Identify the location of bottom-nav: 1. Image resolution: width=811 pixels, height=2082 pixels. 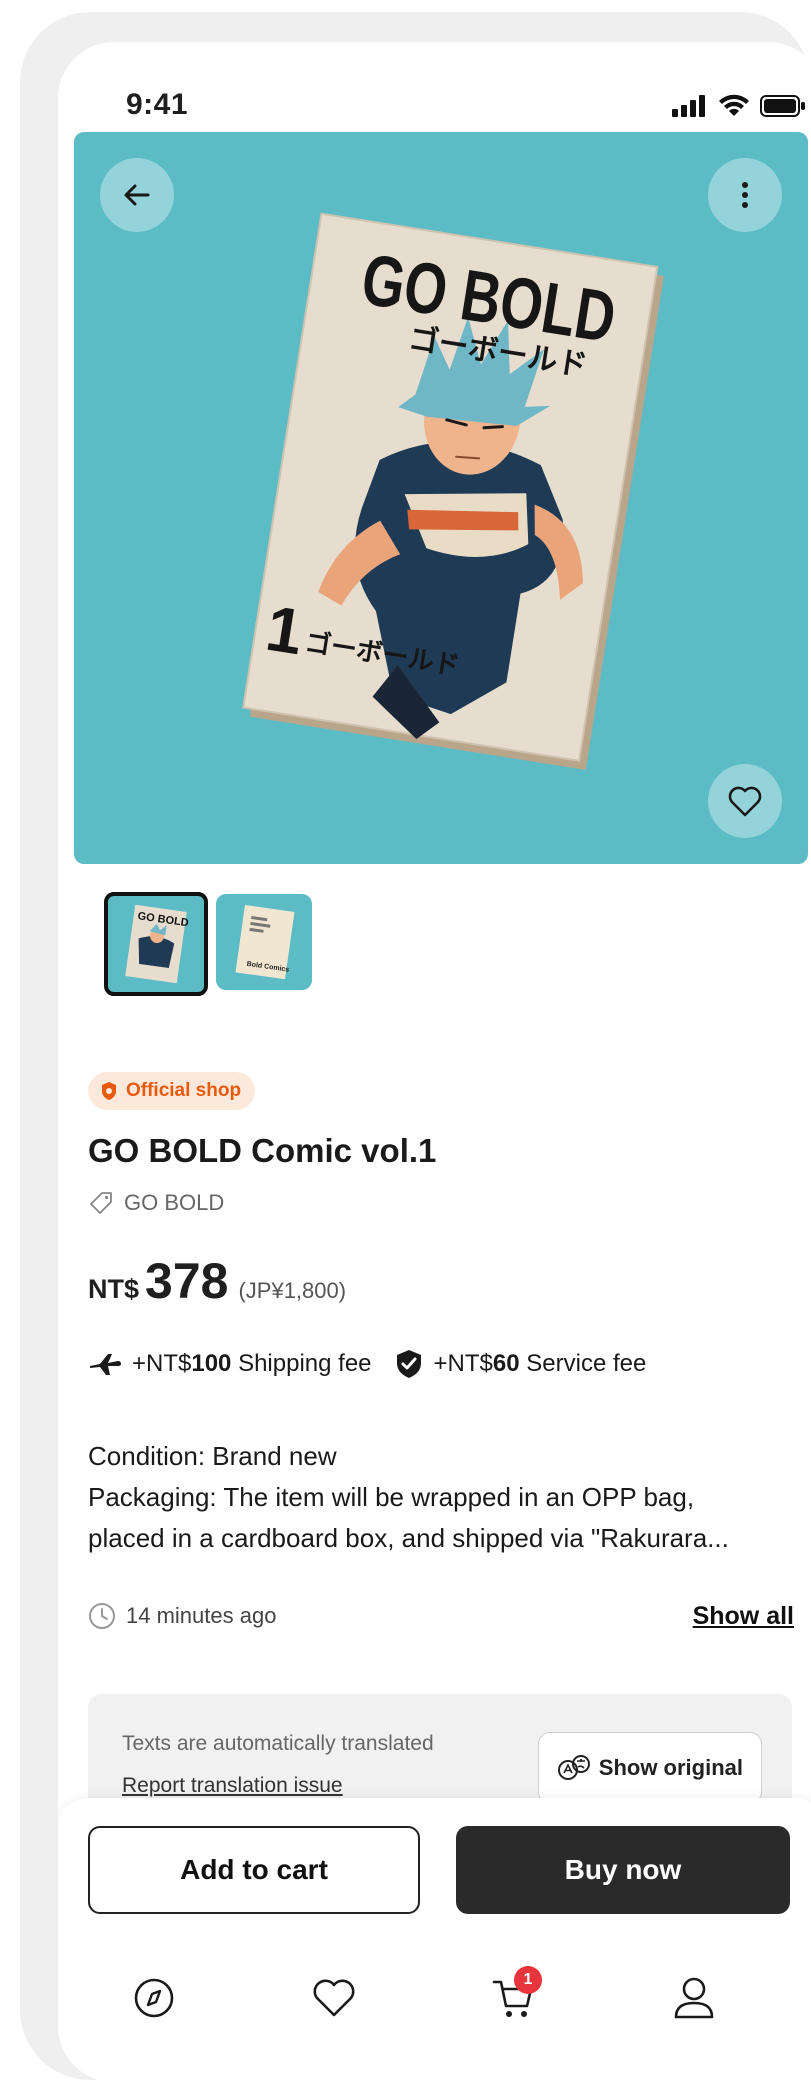
(434, 1997).